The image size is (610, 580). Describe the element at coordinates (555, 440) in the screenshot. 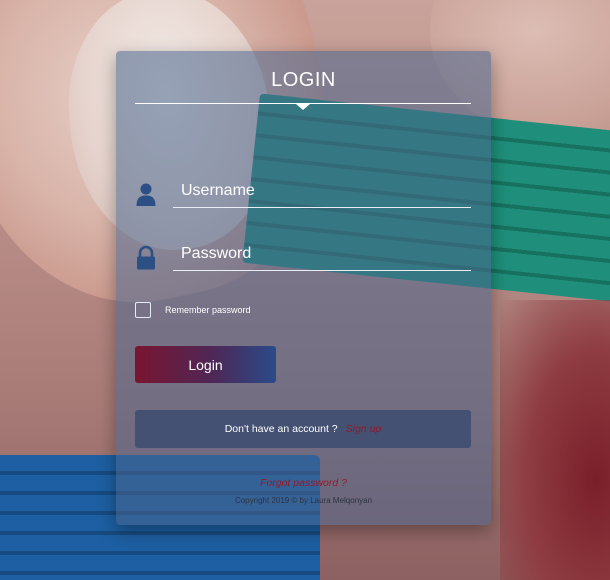

I see `background-red-shade` at that location.